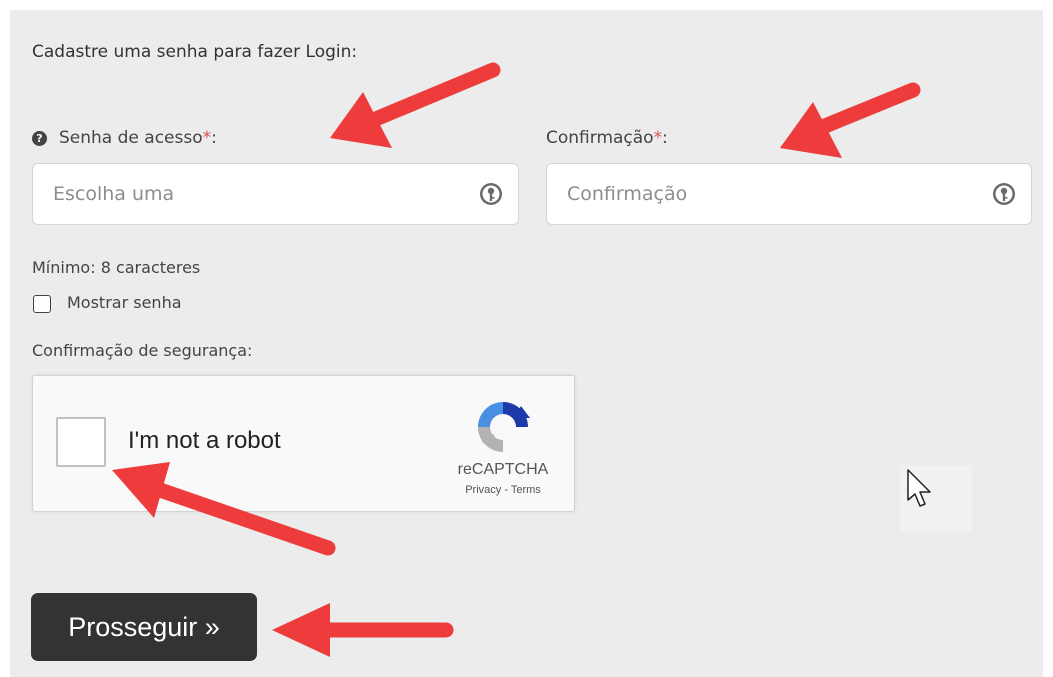 This screenshot has width=1053, height=677. What do you see at coordinates (415, 105) in the screenshot?
I see `arrow-to-password-label` at bounding box center [415, 105].